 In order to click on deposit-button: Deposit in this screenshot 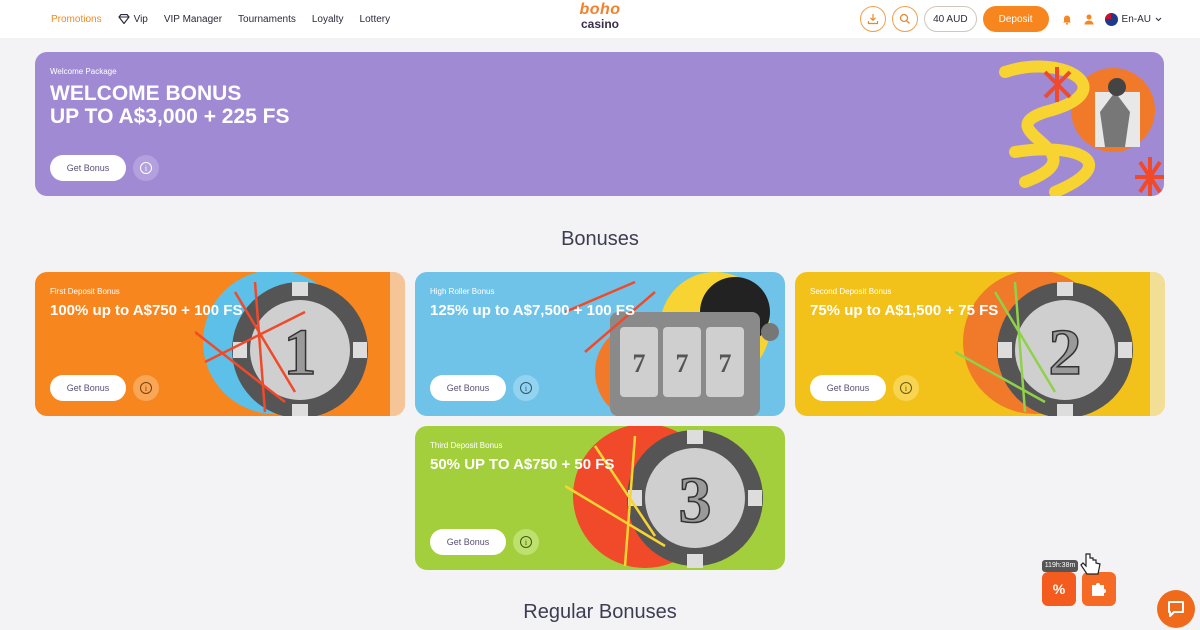, I will do `click(1015, 19)`.